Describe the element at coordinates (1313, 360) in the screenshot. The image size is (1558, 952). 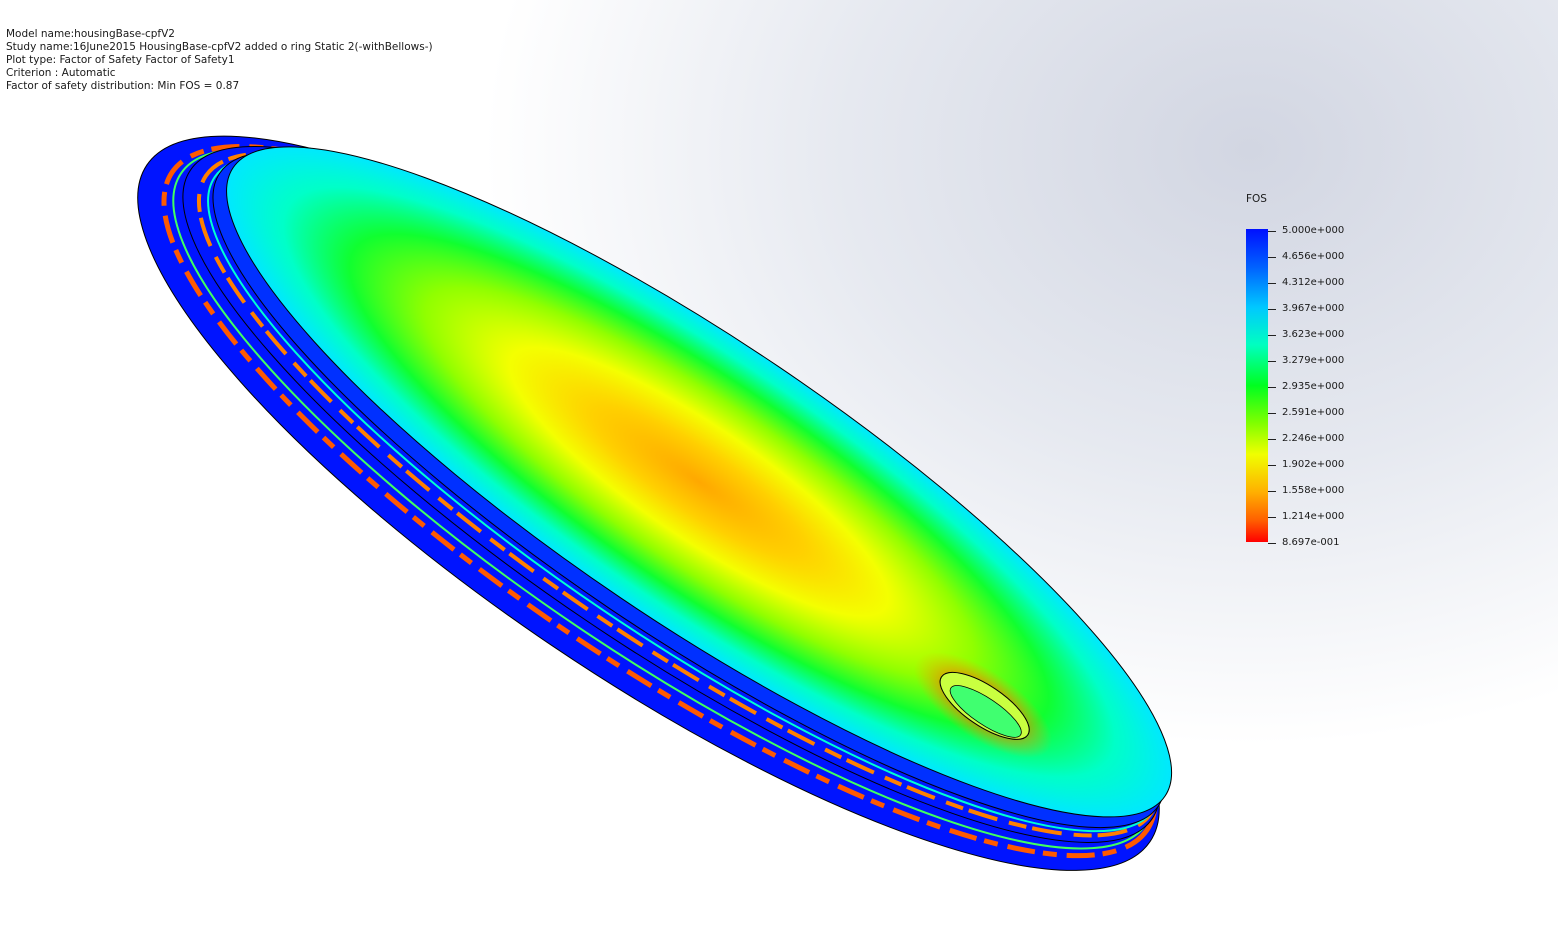
I see `legend-tick-label: 3.279e+000` at that location.